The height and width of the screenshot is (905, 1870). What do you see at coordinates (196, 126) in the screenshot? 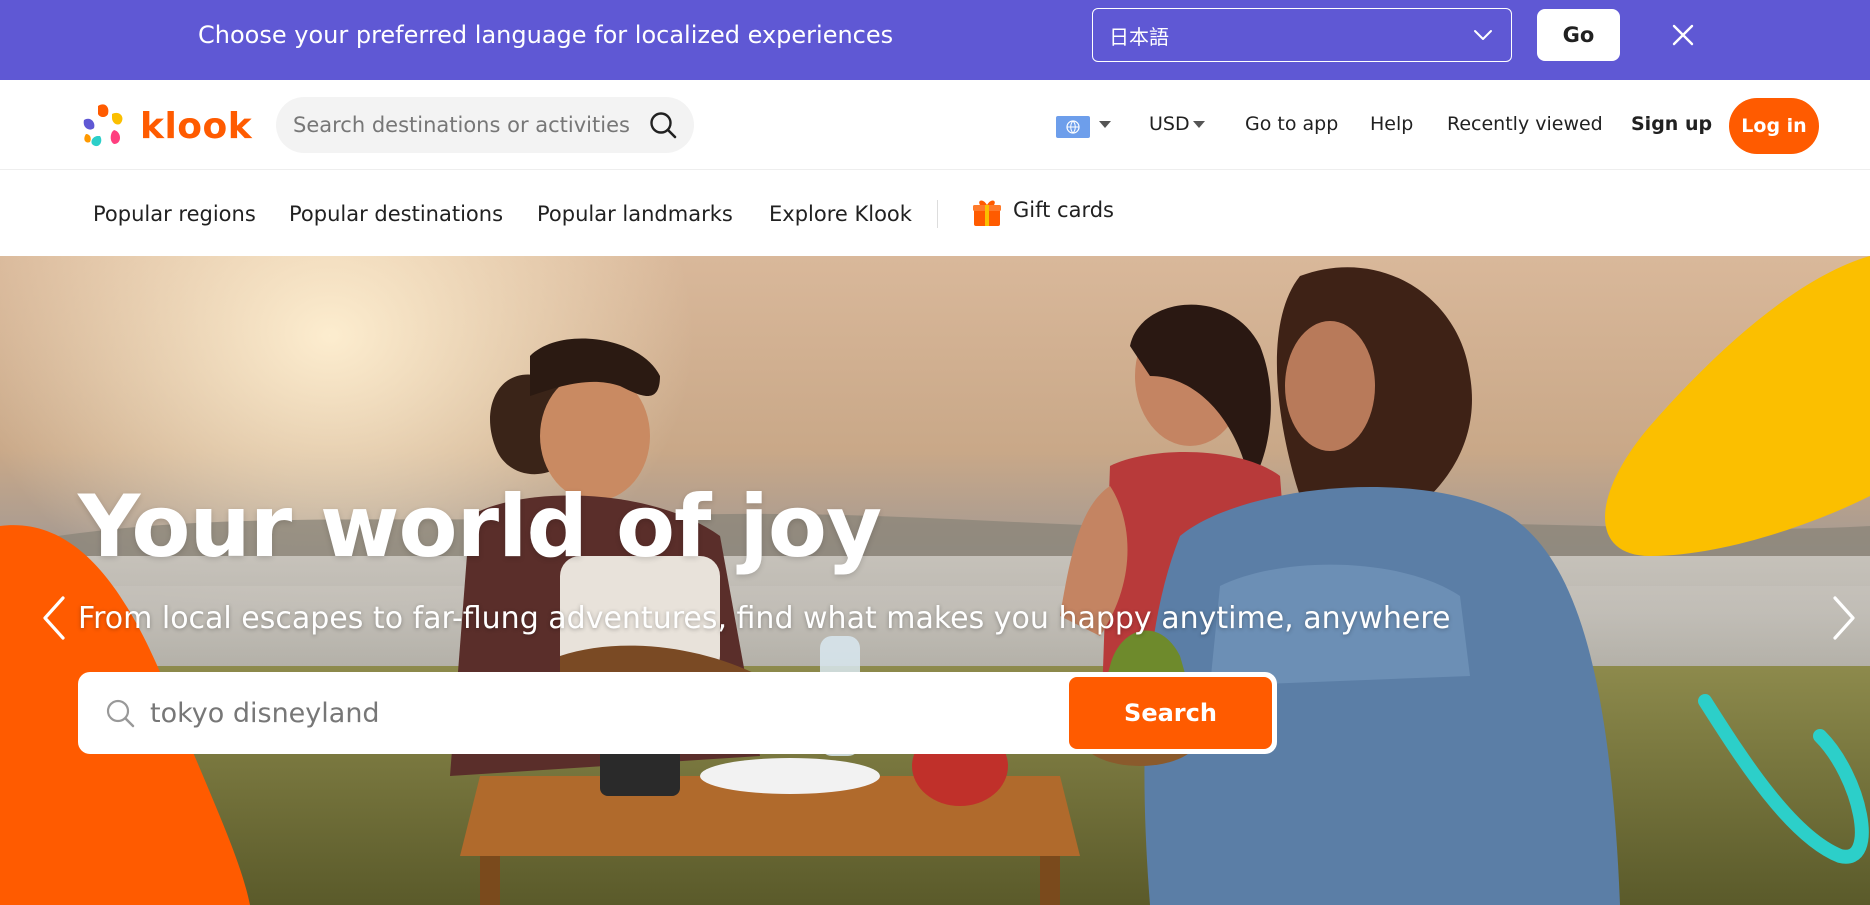
I see `logo-text: klook` at bounding box center [196, 126].